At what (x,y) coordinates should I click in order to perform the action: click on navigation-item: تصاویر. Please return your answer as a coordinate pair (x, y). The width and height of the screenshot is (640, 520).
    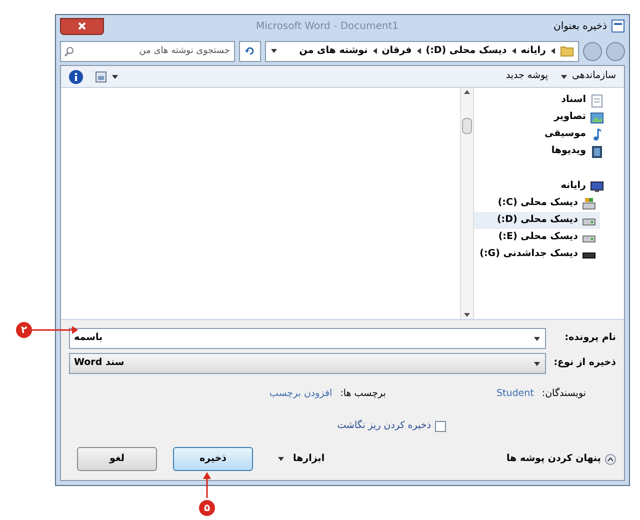
    Looking at the image, I should click on (541, 117).